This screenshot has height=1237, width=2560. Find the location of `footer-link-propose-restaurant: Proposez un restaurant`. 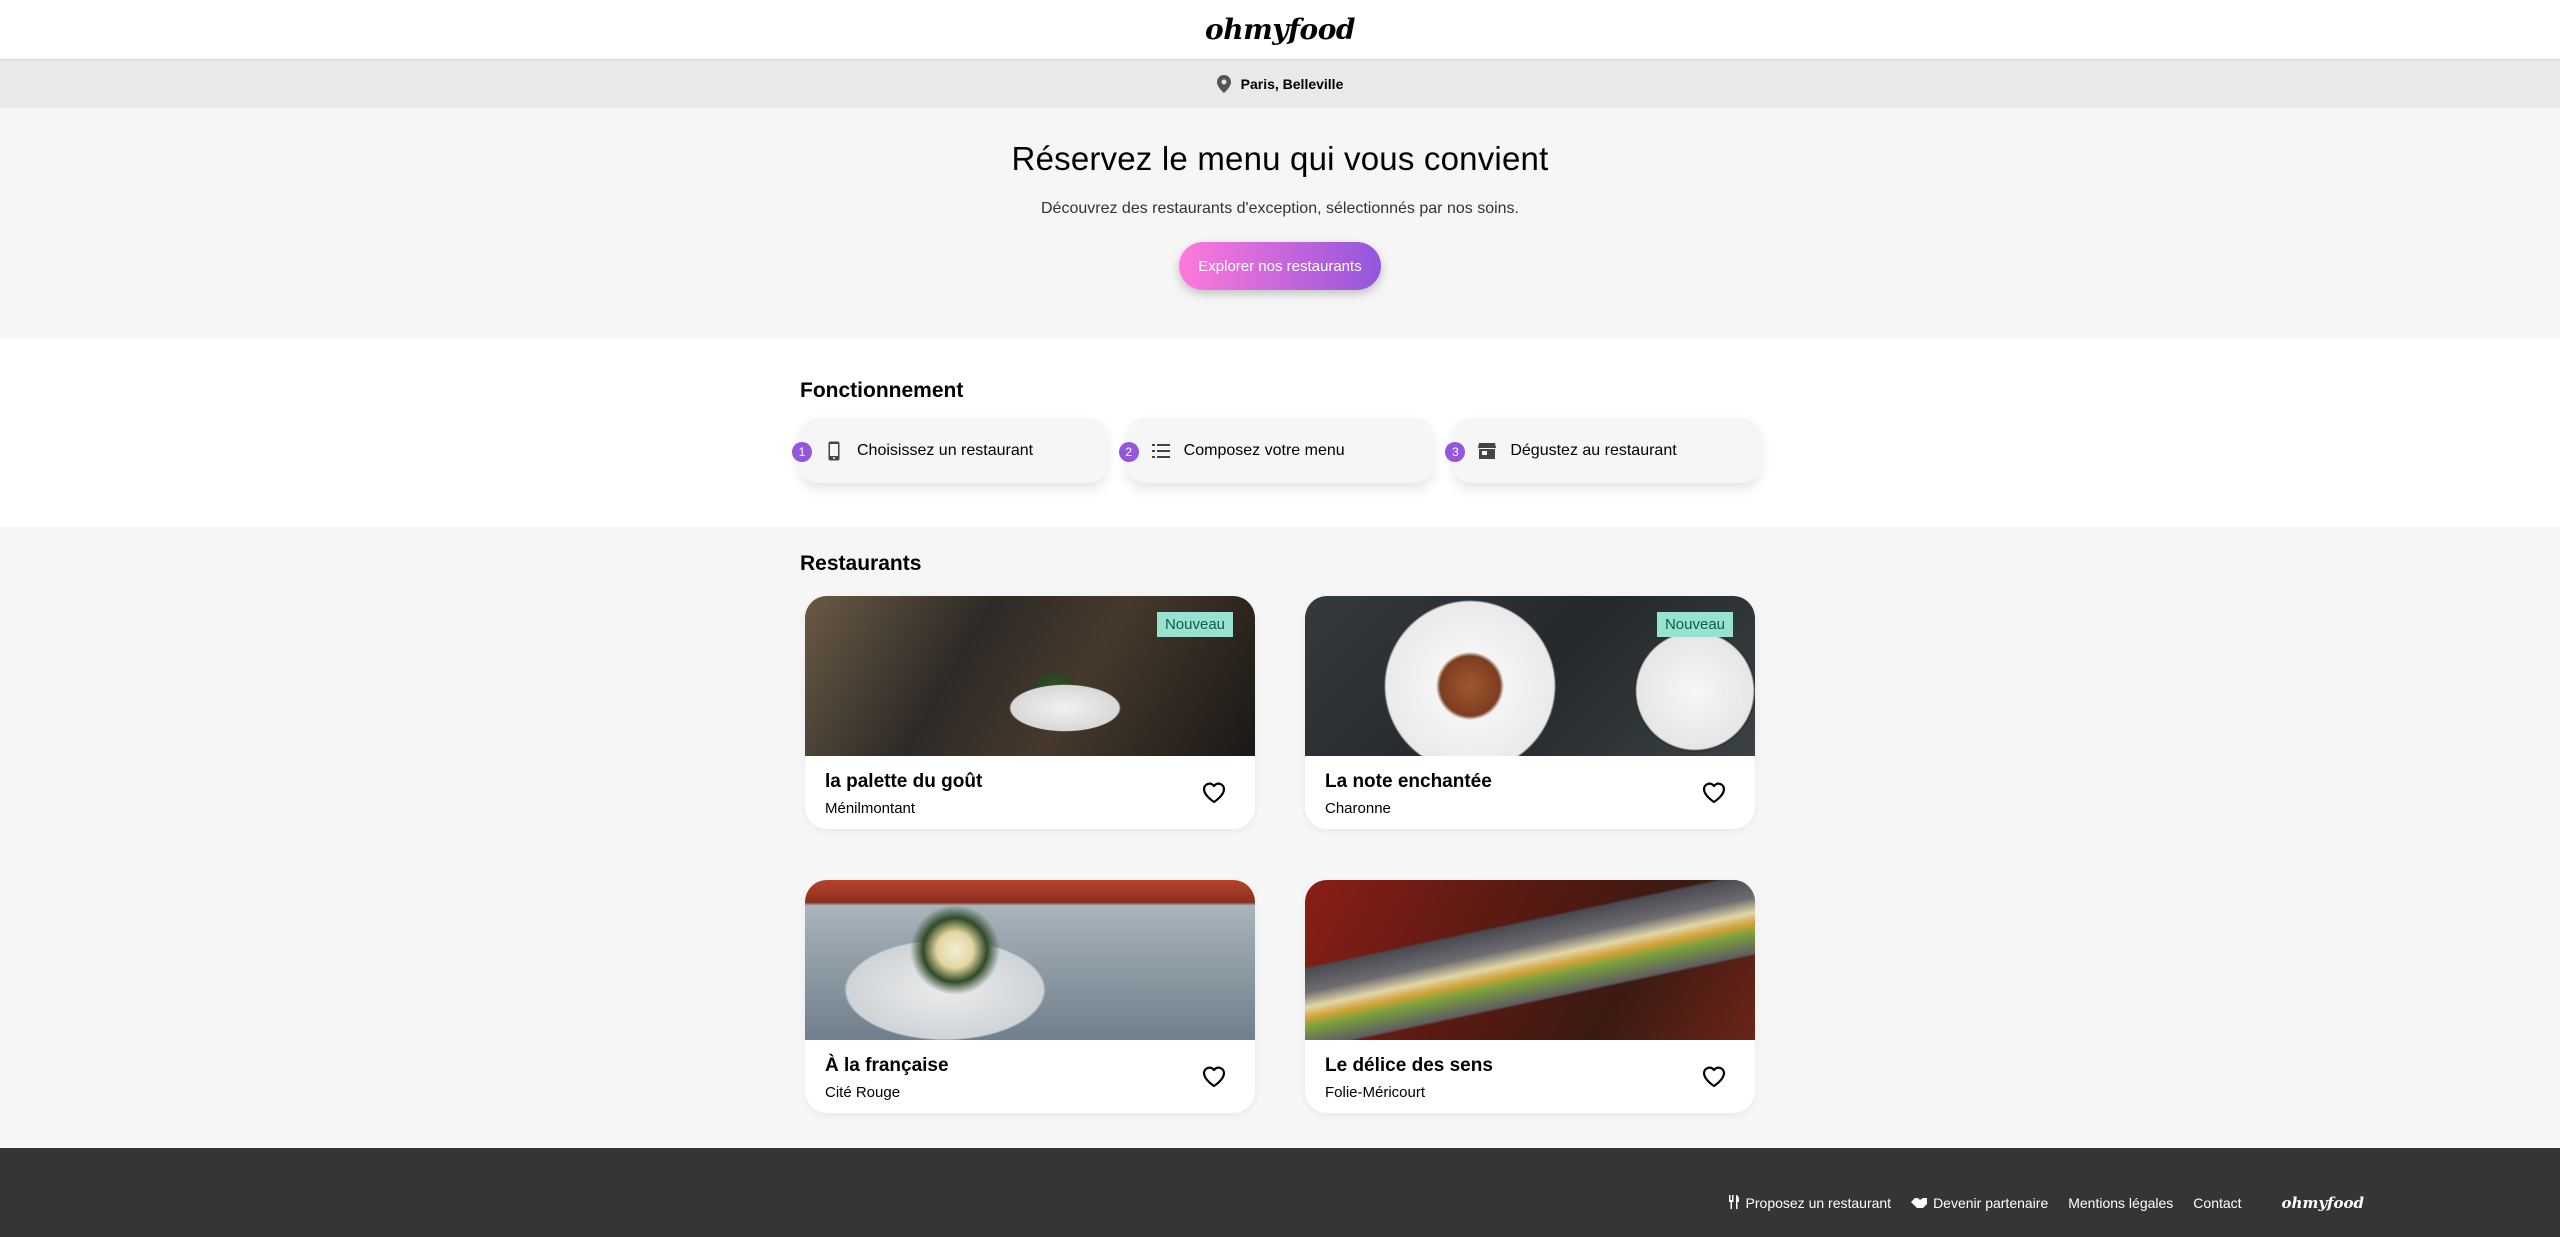

footer-link-propose-restaurant: Proposez un restaurant is located at coordinates (1810, 1203).